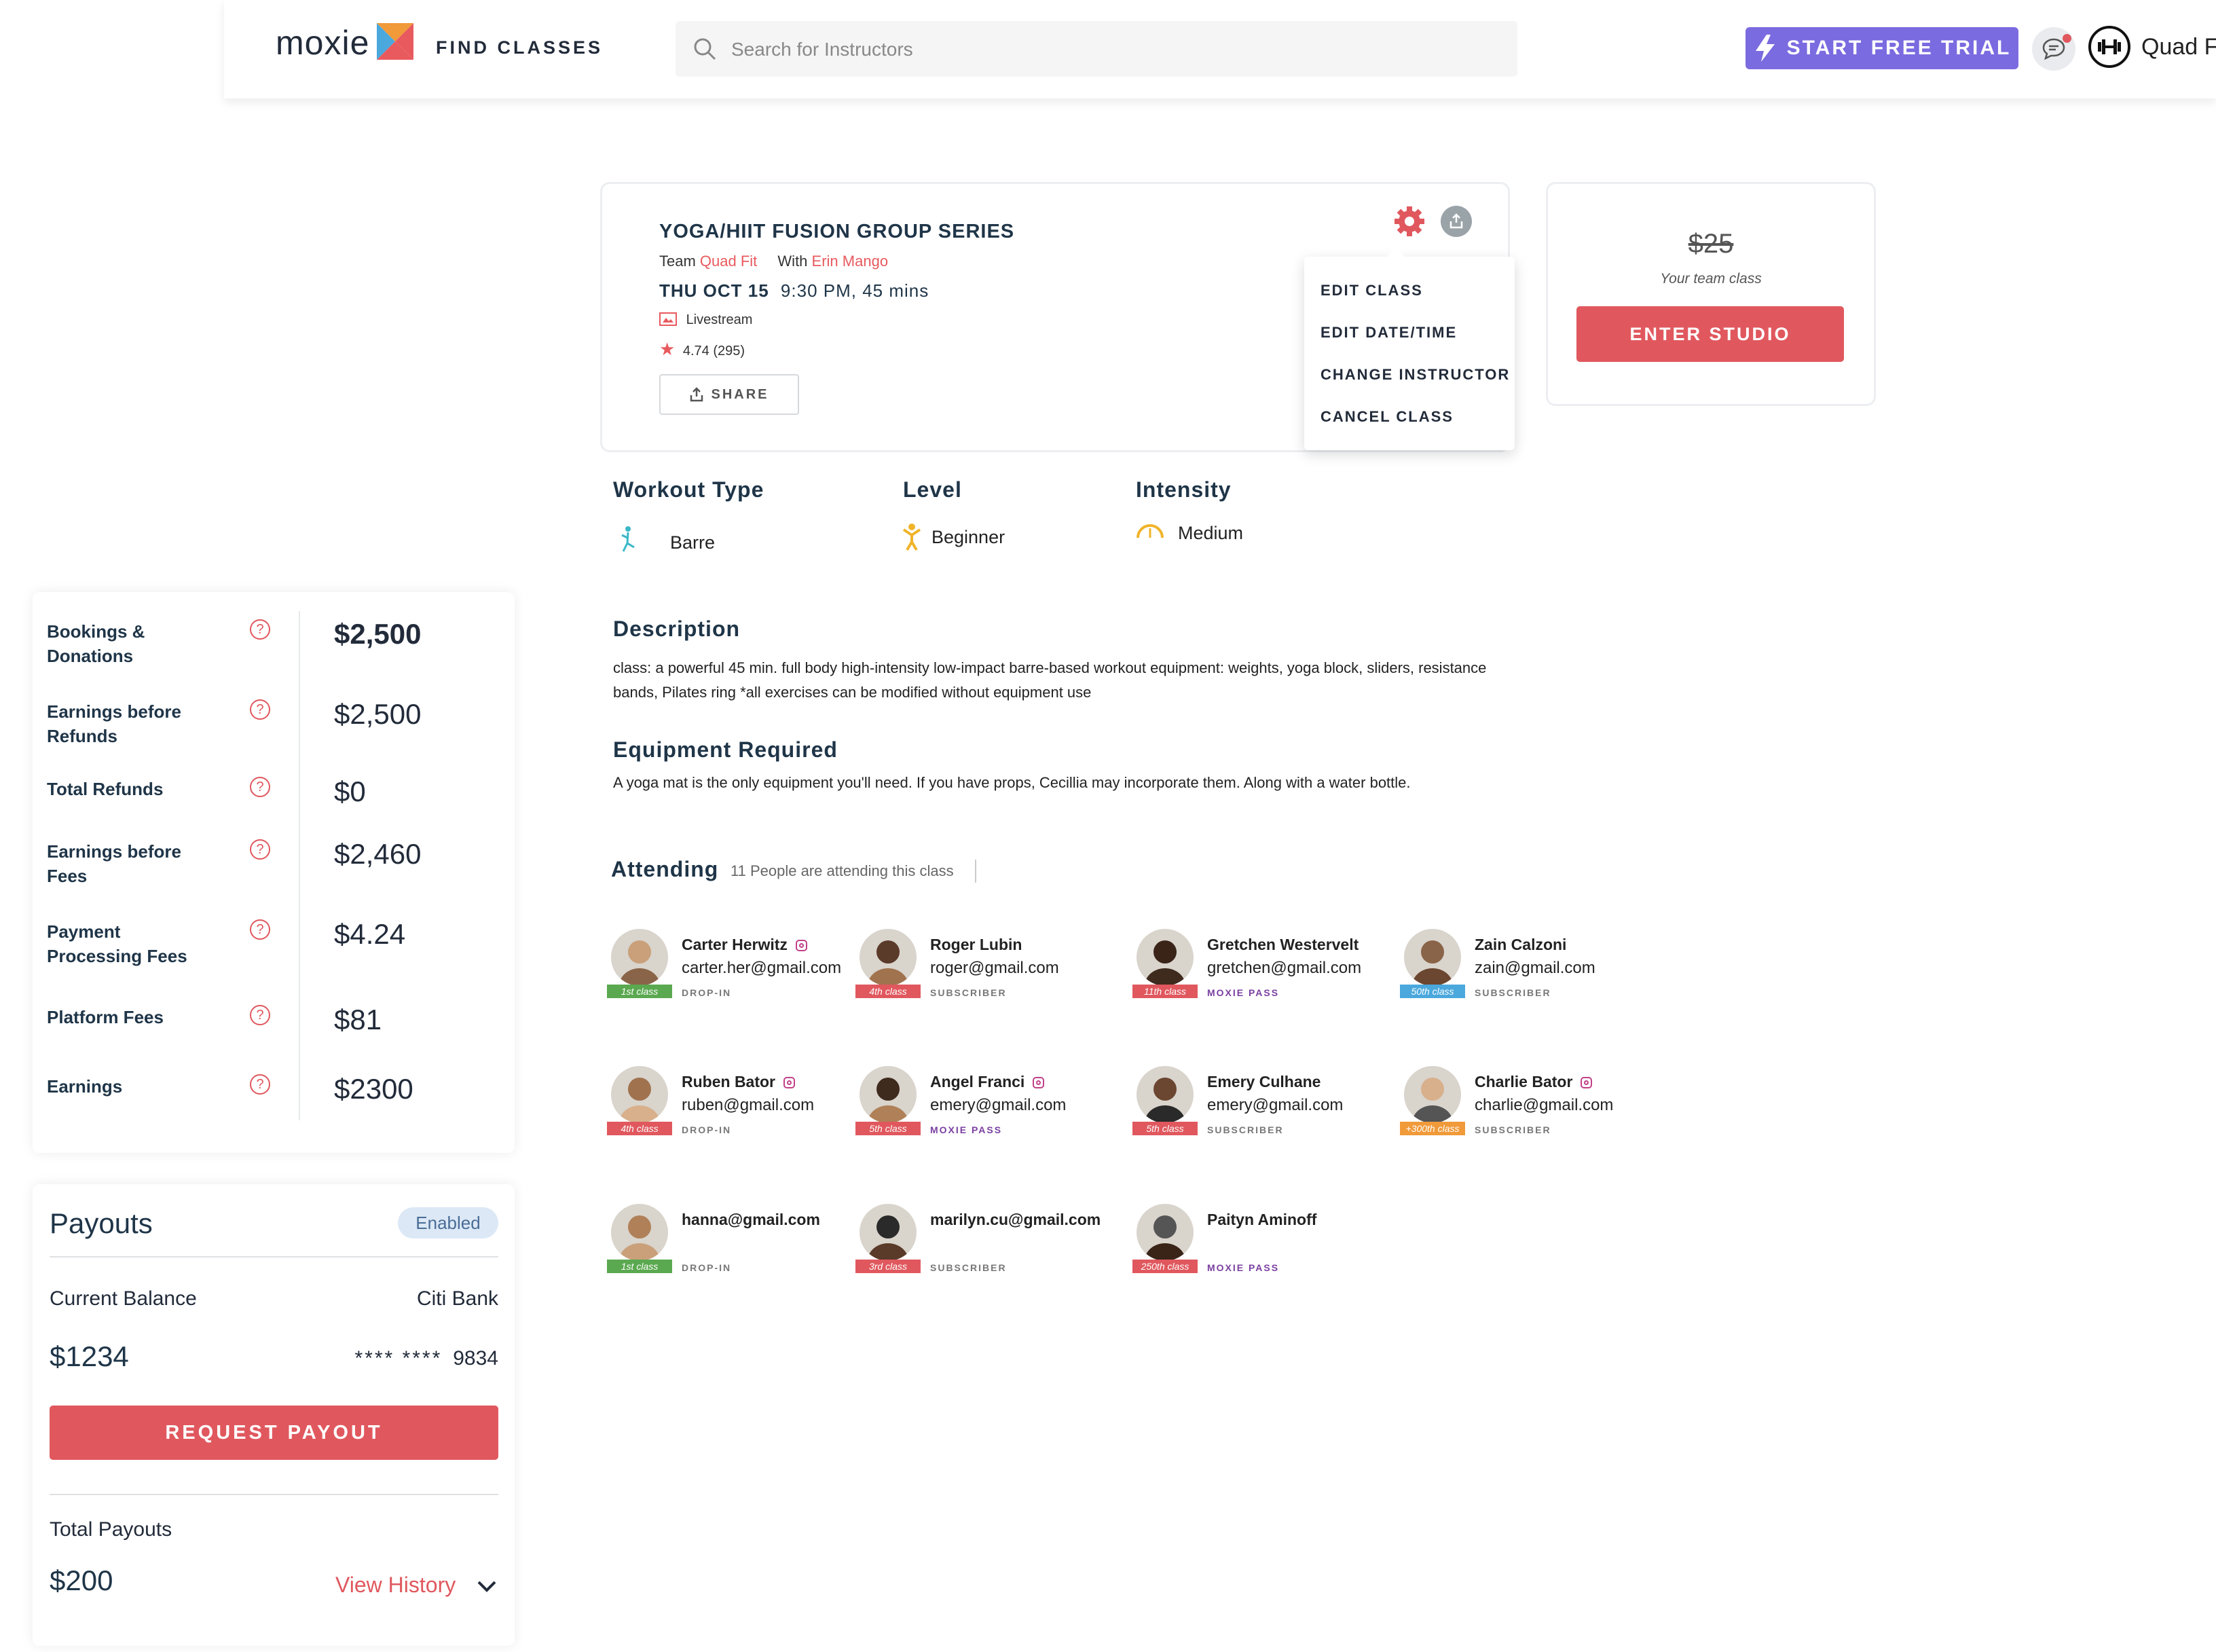 The image size is (2216, 1652). What do you see at coordinates (1264, 1082) in the screenshot?
I see `attendee-name-text: Emery Culhane` at bounding box center [1264, 1082].